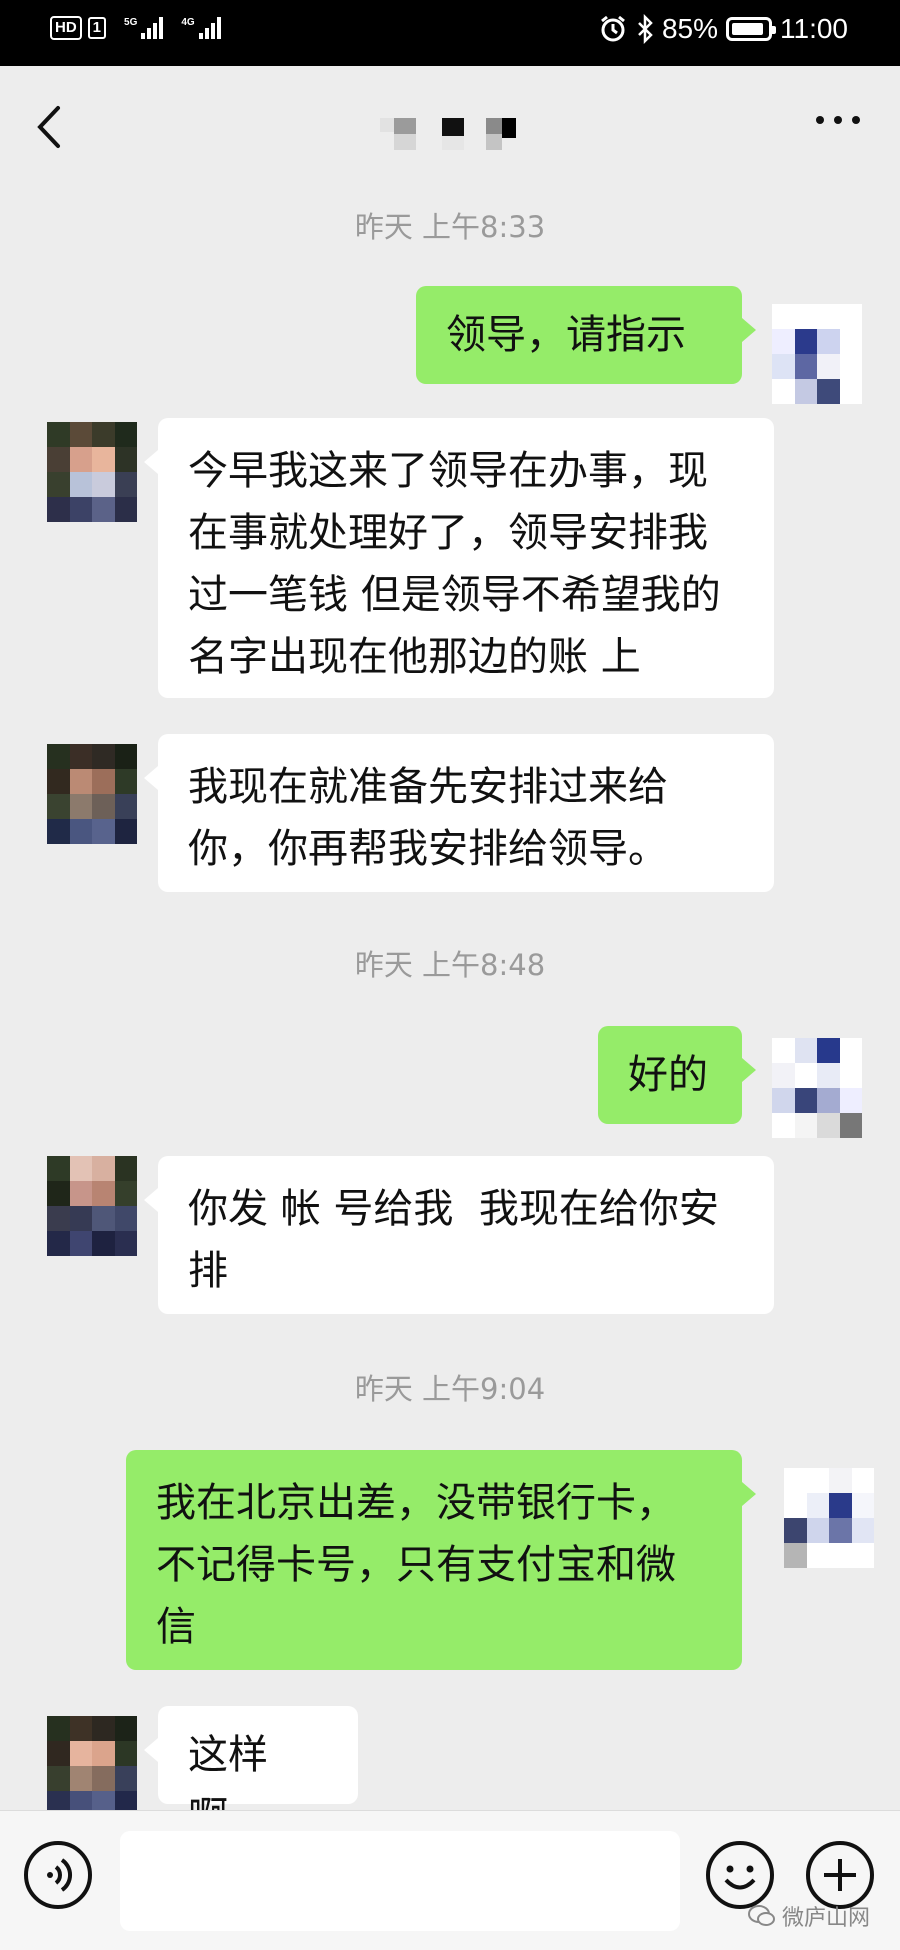  What do you see at coordinates (450, 1389) in the screenshot?
I see `timestamp: 昨天 上午9:04` at bounding box center [450, 1389].